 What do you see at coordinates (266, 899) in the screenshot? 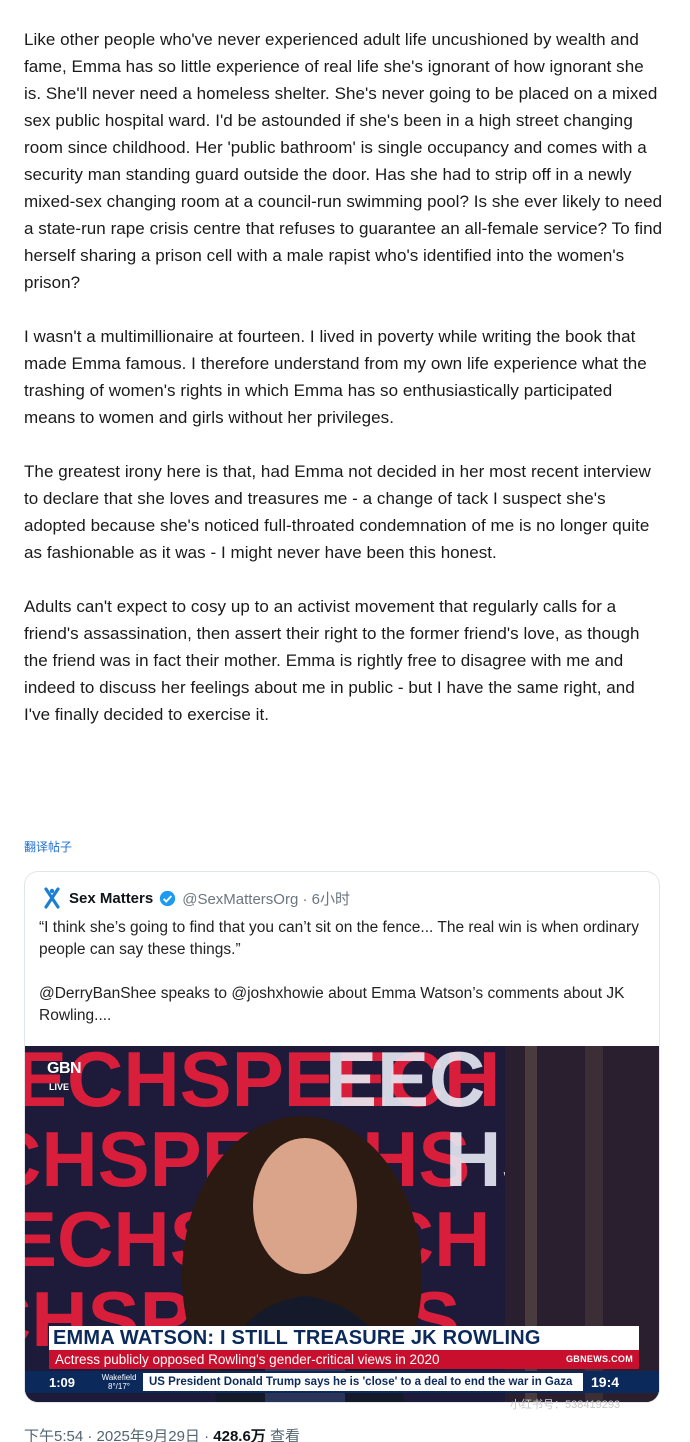
I see `quoted-author-handle: @SexMattersOrg · 6小时` at bounding box center [266, 899].